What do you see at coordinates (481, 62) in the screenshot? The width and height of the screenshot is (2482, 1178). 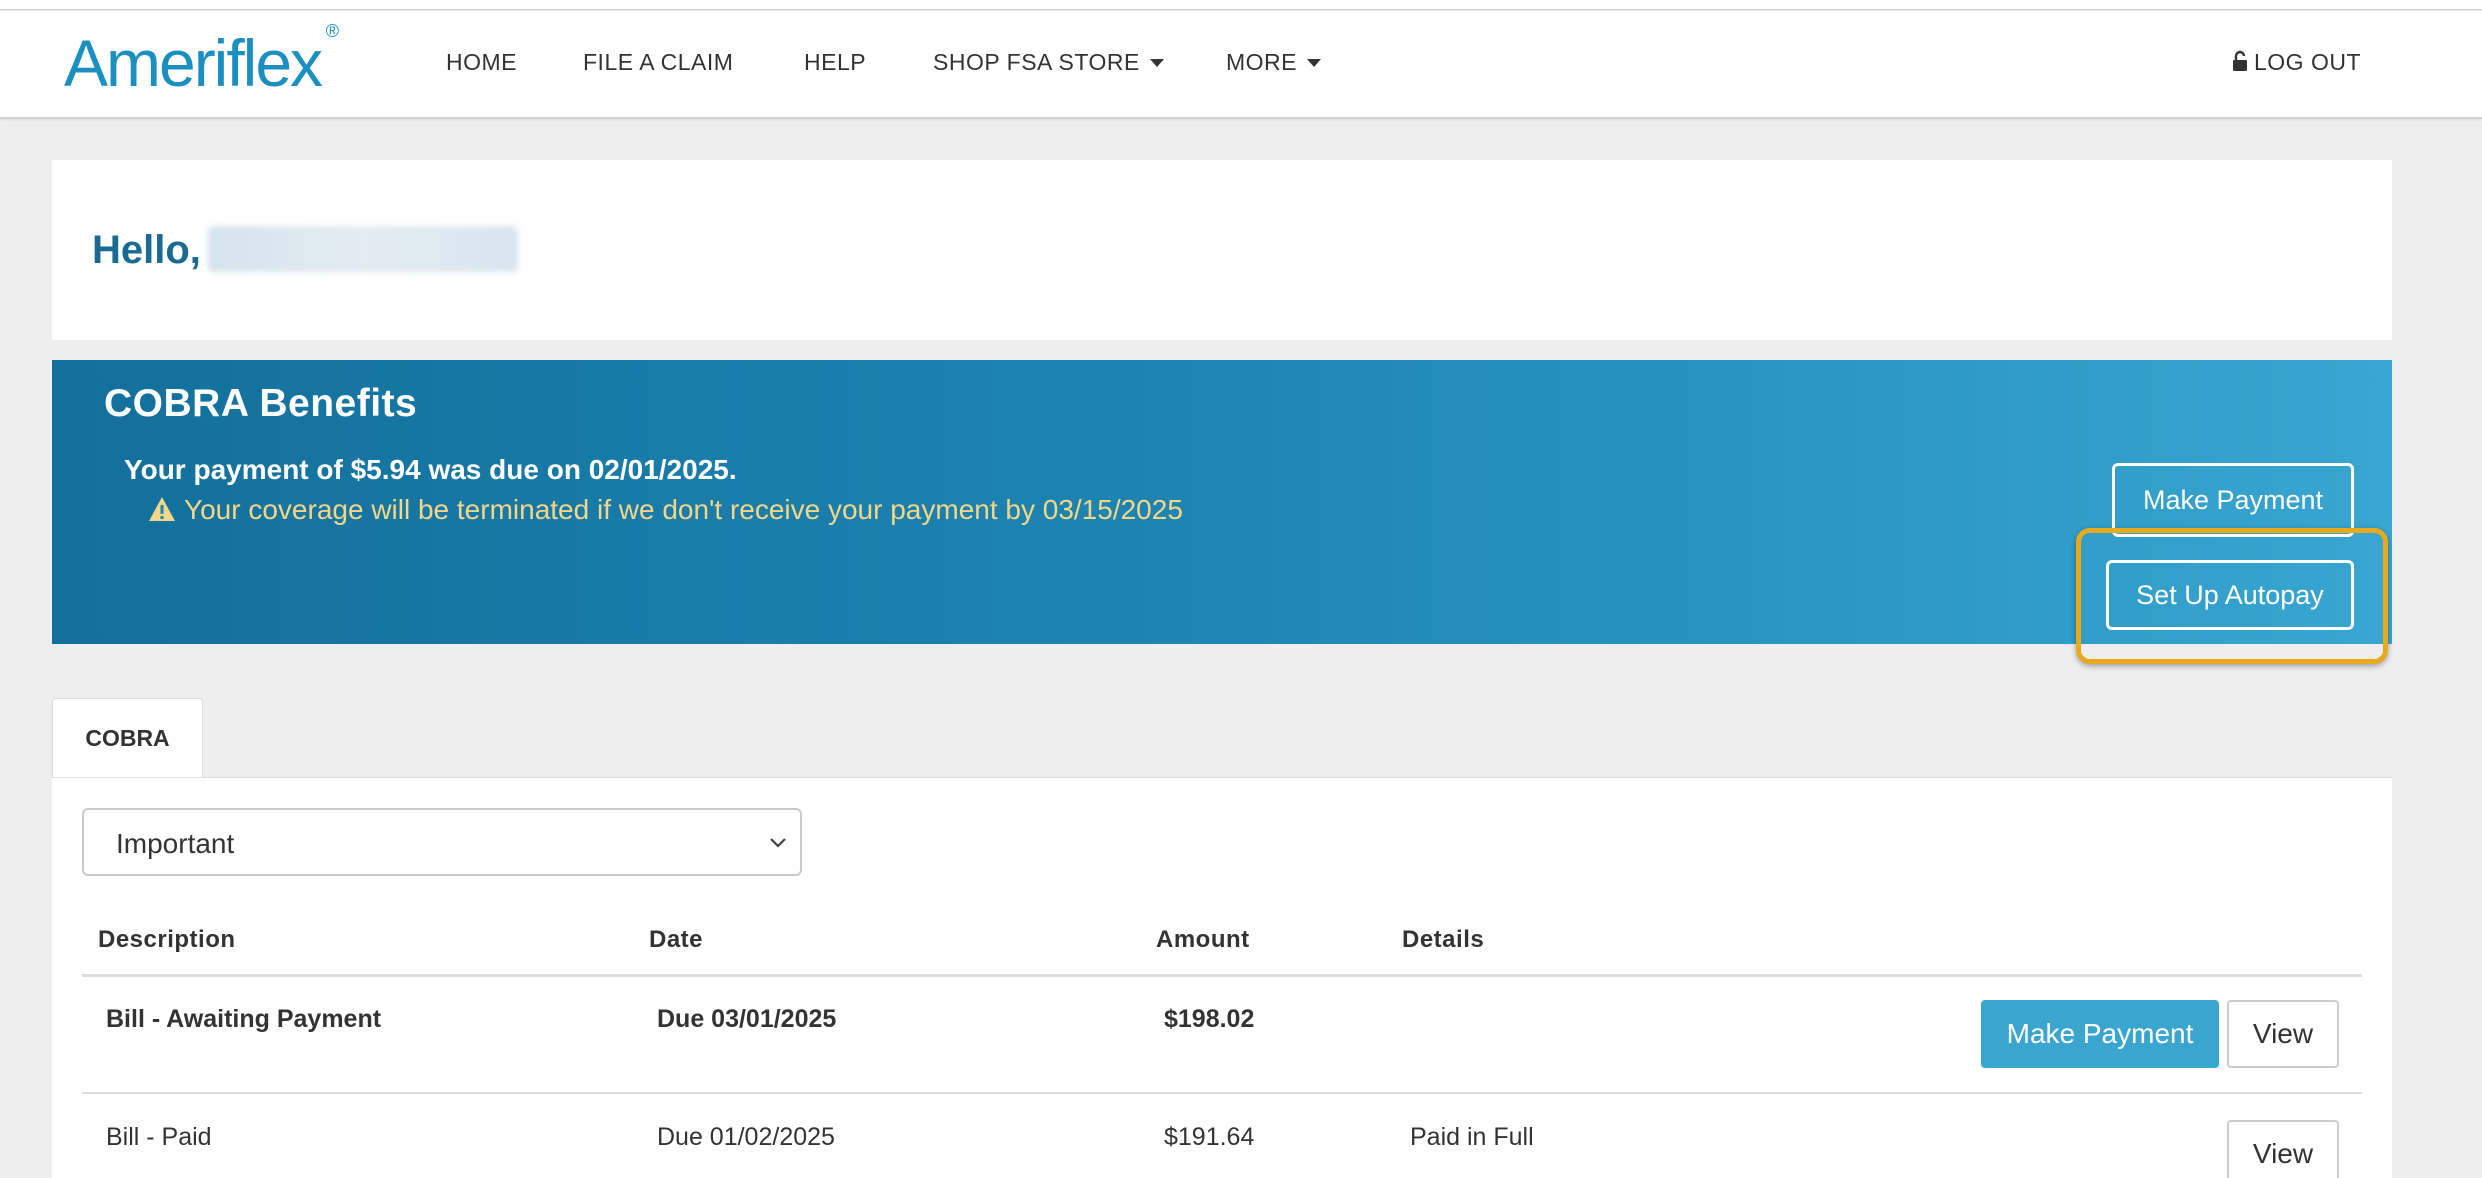 I see `nav-home: HOME` at bounding box center [481, 62].